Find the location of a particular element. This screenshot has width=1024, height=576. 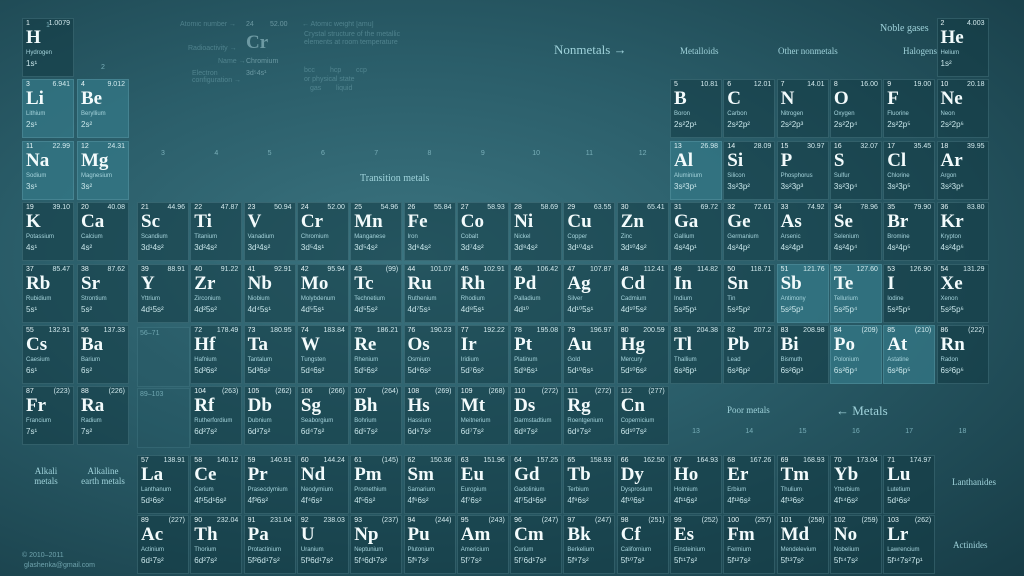

element-k: 19 39.10 K Potassium 4s¹ is located at coordinates (48, 232).